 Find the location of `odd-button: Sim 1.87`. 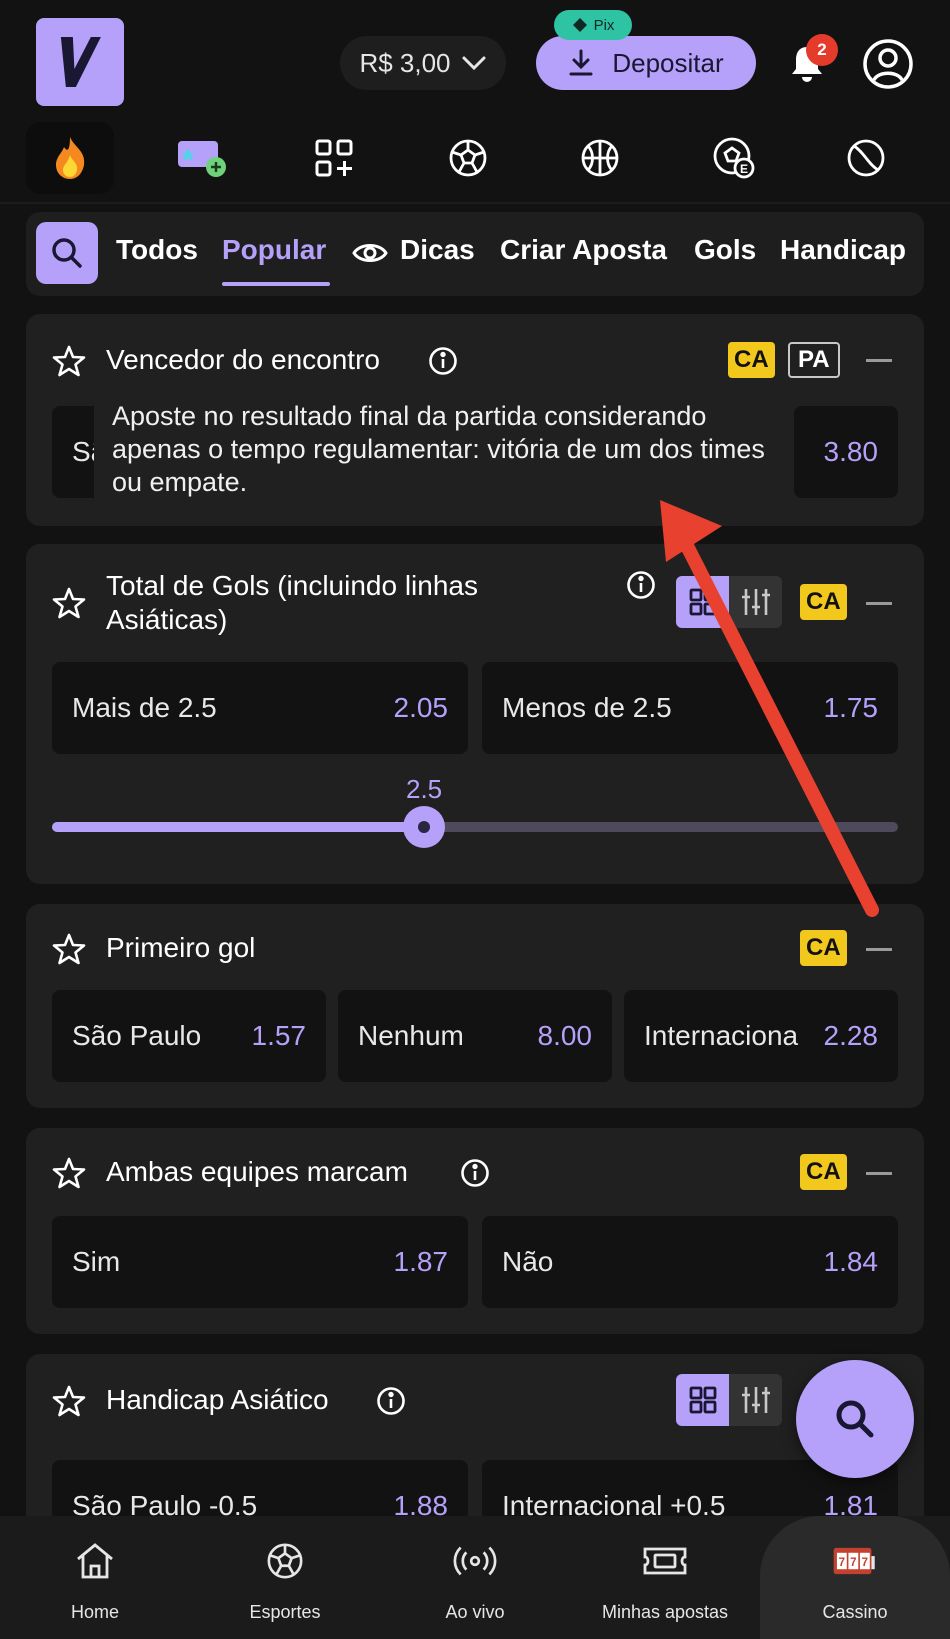

odd-button: Sim 1.87 is located at coordinates (260, 1262).